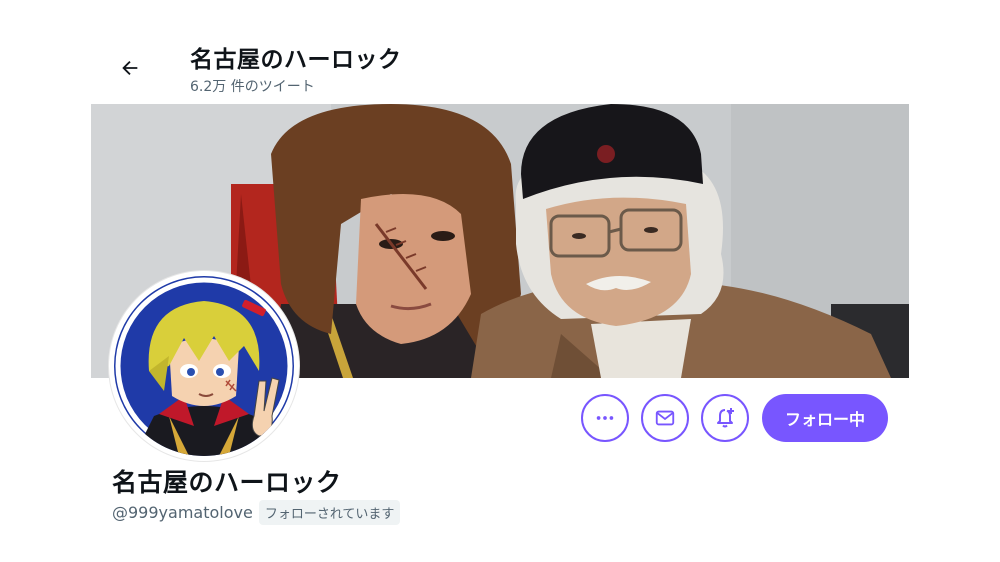 The width and height of the screenshot is (1000, 562). I want to click on more-dots-icon, so click(605, 418).